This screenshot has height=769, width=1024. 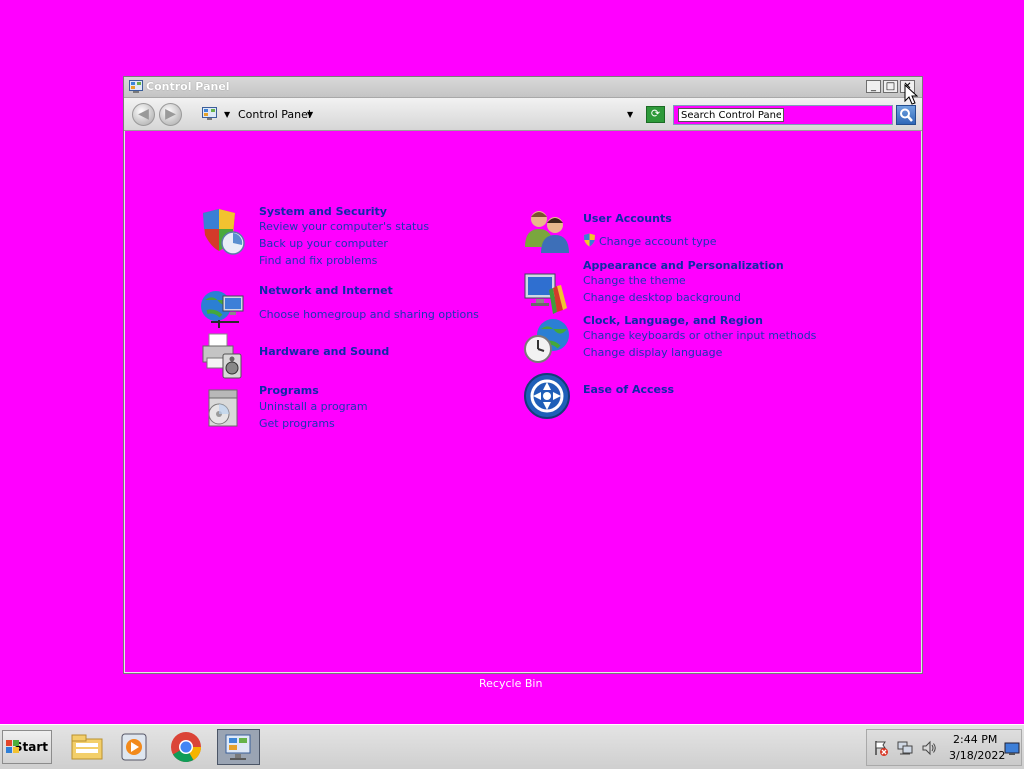 What do you see at coordinates (881, 748) in the screenshot?
I see `action-center-flag-icon` at bounding box center [881, 748].